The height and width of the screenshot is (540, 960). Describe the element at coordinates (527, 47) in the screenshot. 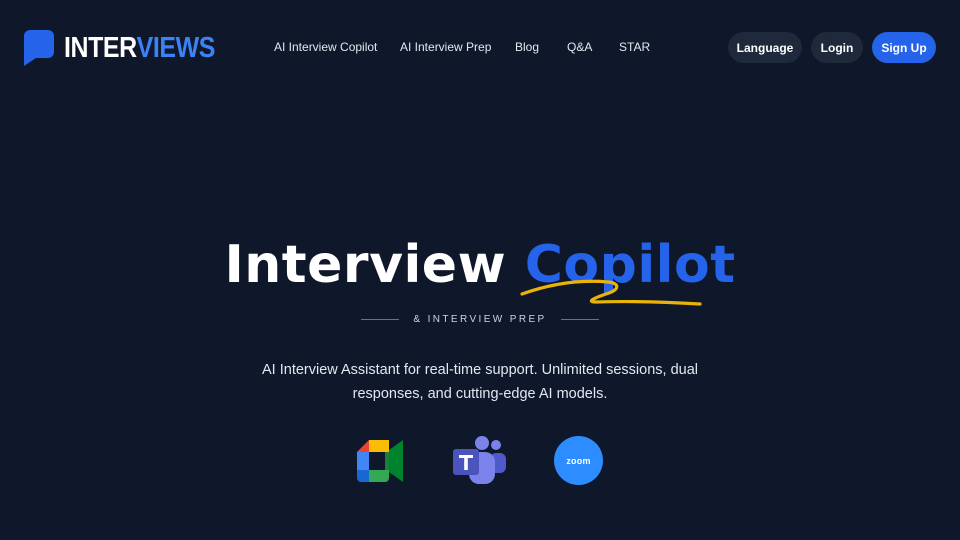

I see `nav-link-blog: Blog` at that location.